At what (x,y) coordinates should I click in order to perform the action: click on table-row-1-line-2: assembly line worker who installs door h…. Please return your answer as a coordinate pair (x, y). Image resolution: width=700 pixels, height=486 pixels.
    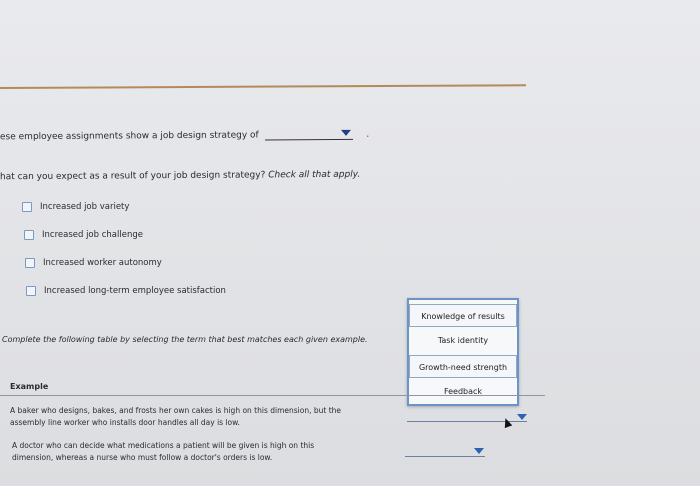
    Looking at the image, I should click on (125, 422).